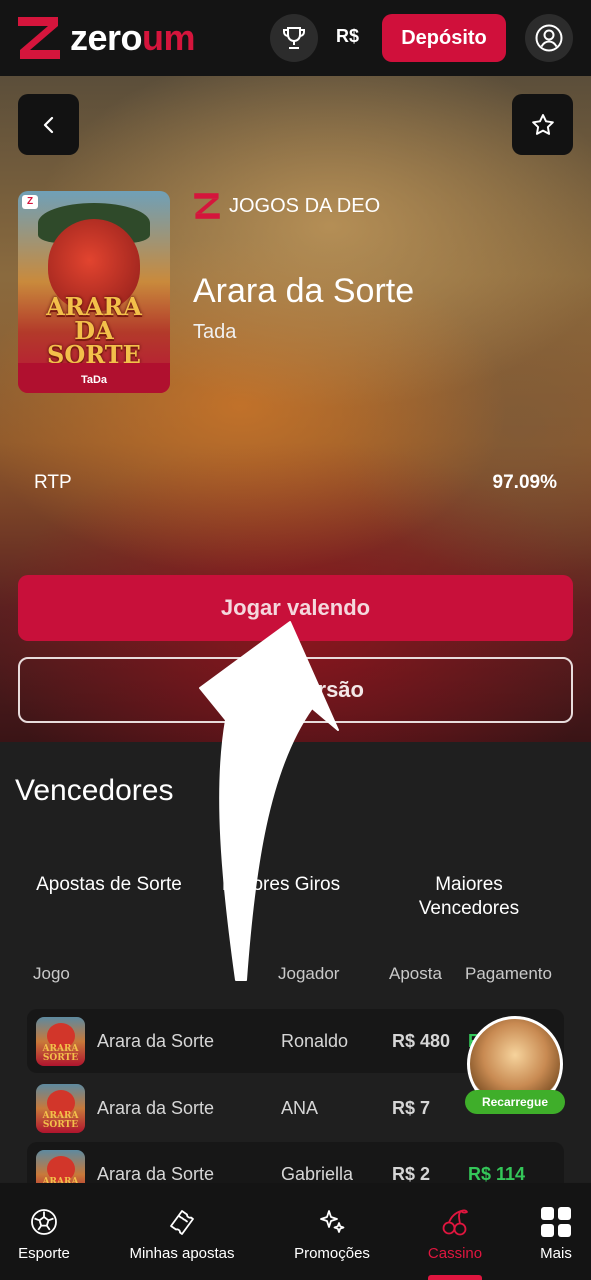  Describe the element at coordinates (182, 1253) in the screenshot. I see `nav-label-minhas-apostas: Minhas apostas` at that location.